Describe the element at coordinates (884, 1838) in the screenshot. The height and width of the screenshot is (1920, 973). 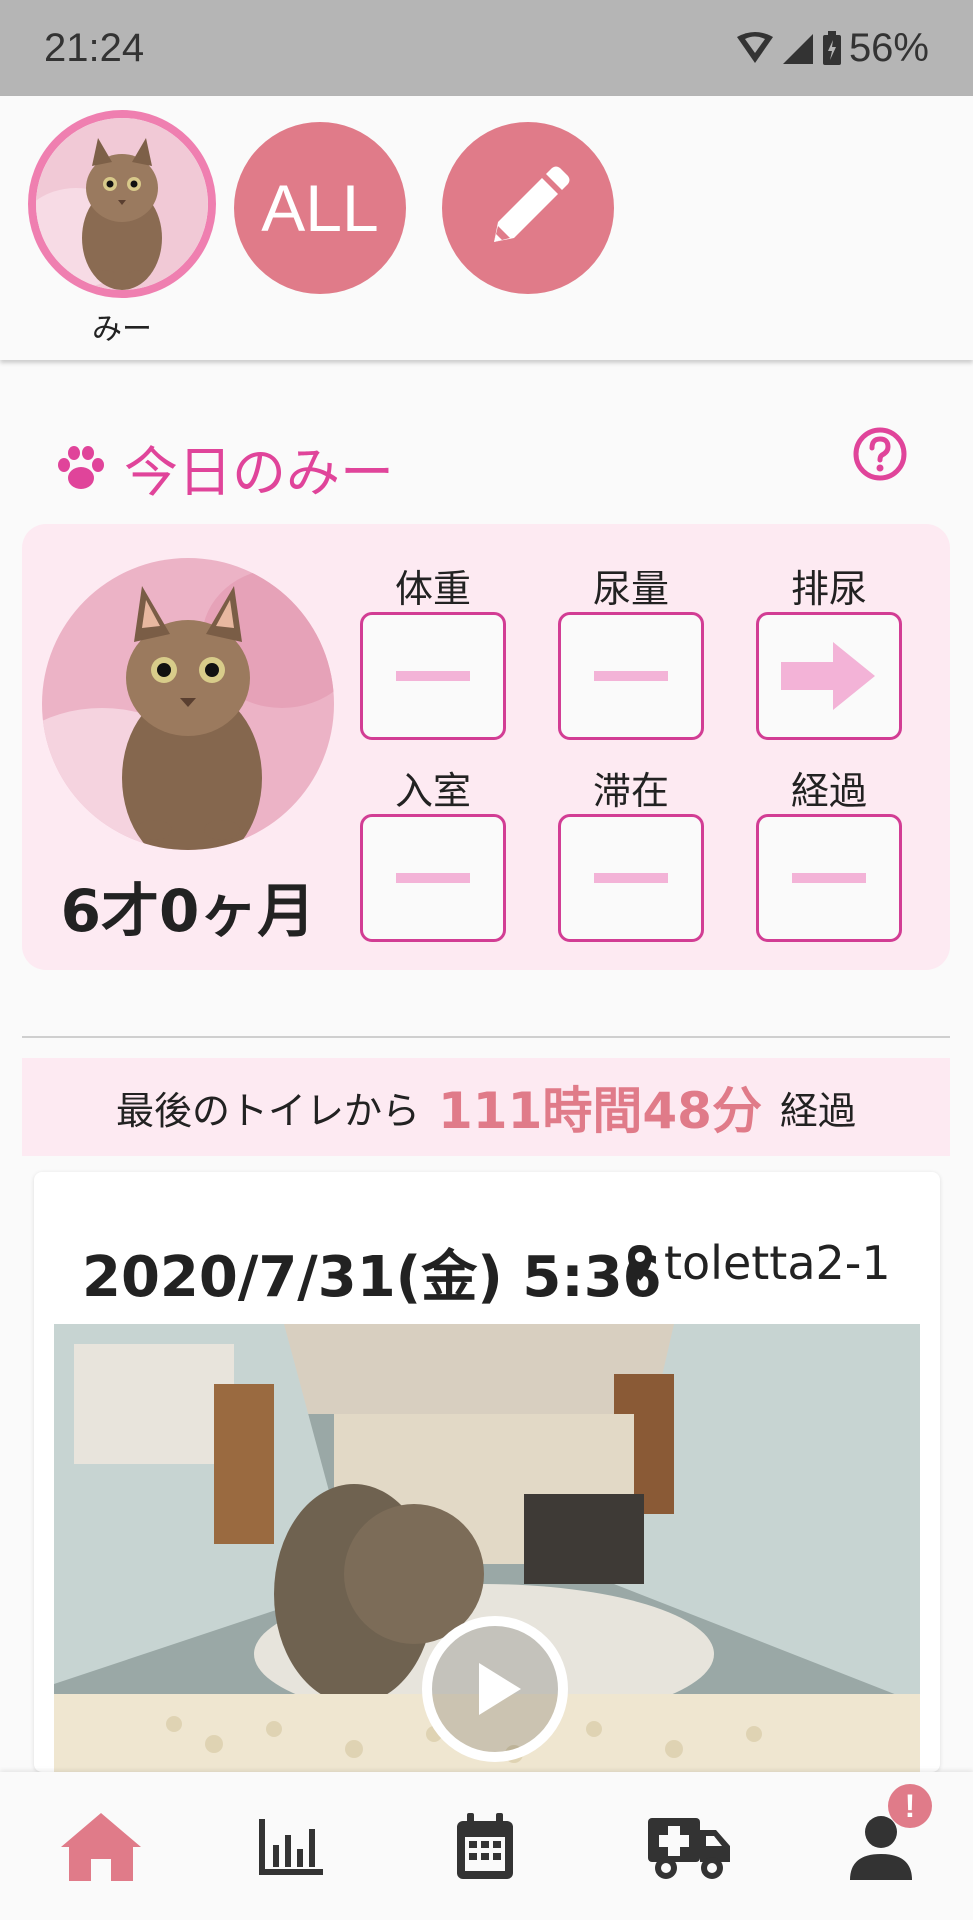
I see `nav-profile: !` at that location.